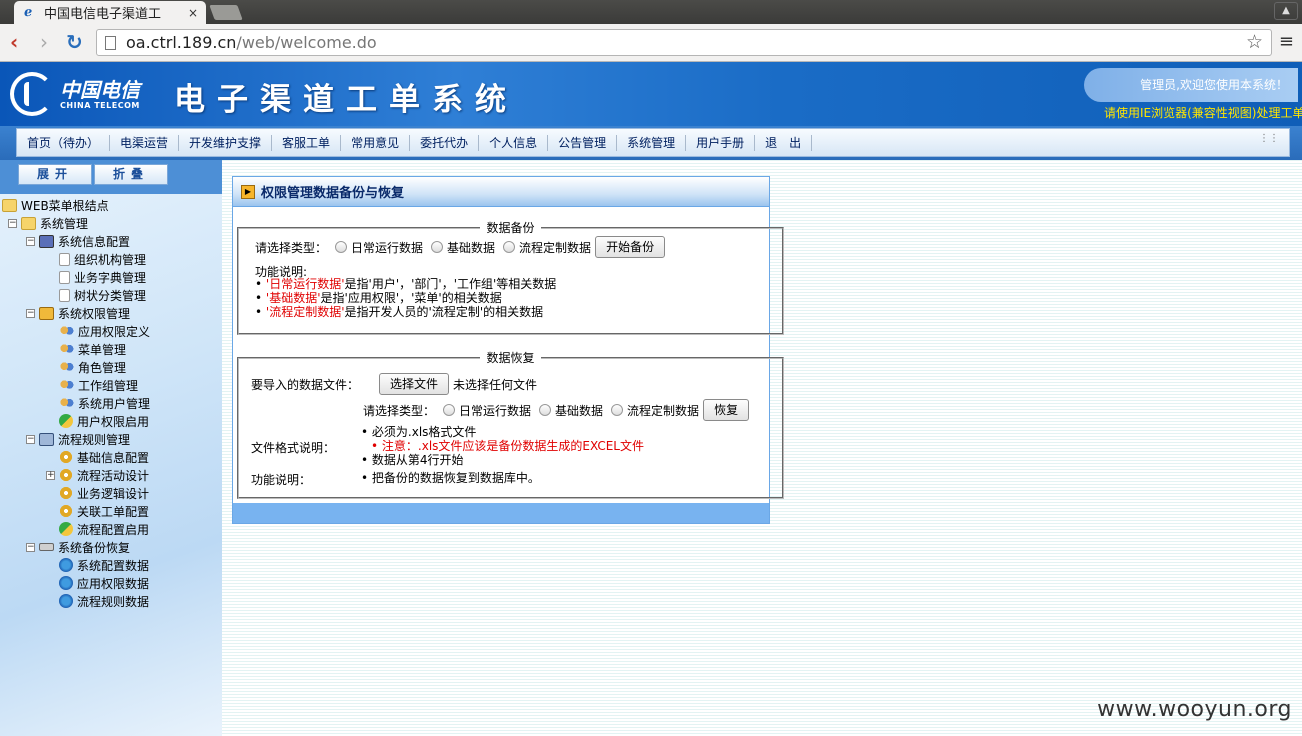 The width and height of the screenshot is (1302, 736). I want to click on tree-root: WEB菜单根结点, so click(55, 205).